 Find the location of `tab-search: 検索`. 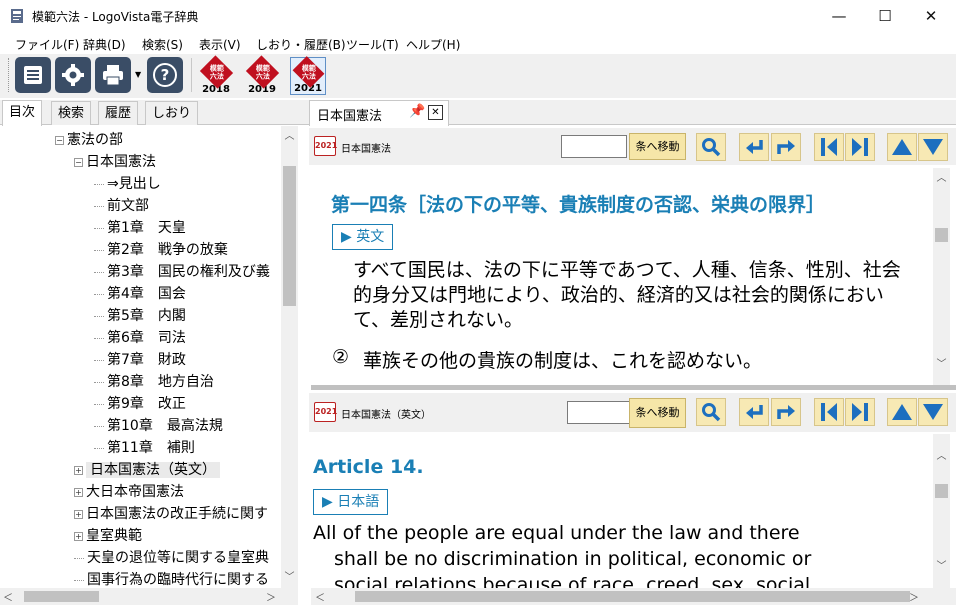

tab-search: 検索 is located at coordinates (71, 113).